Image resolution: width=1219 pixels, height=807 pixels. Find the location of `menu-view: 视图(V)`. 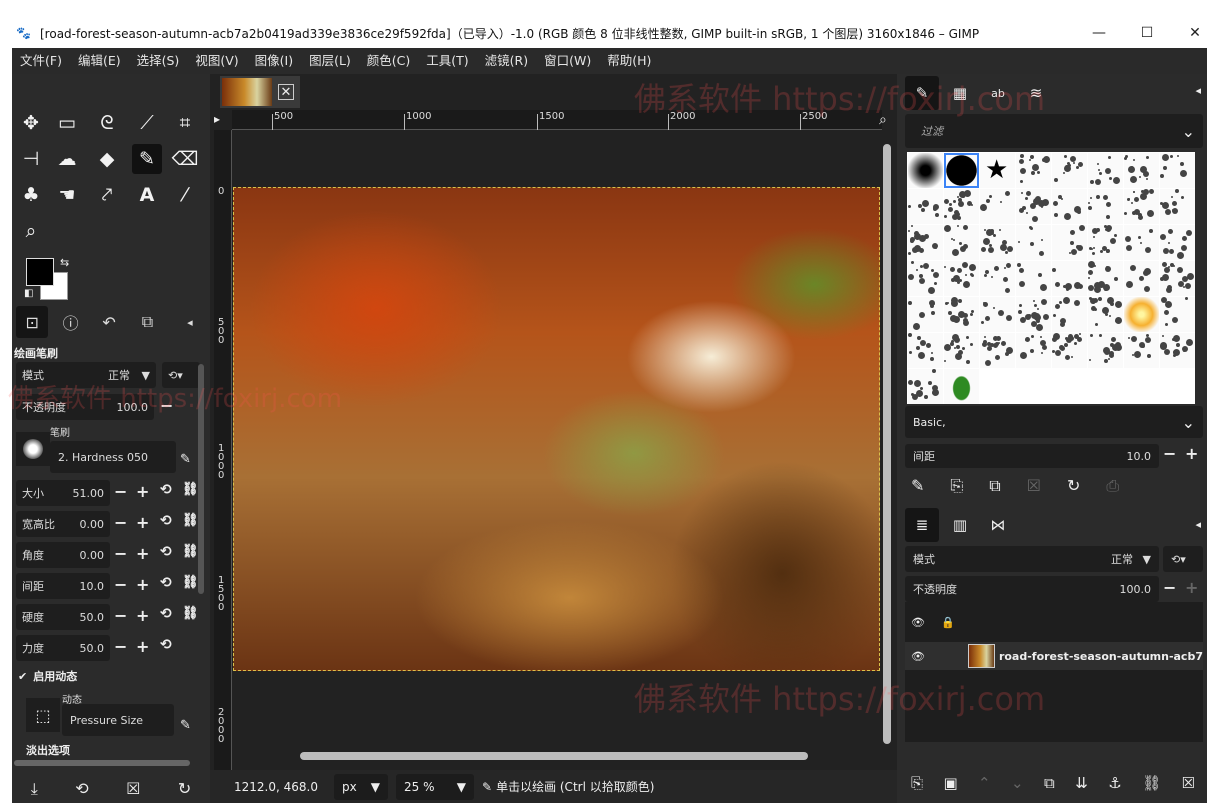

menu-view: 视图(V) is located at coordinates (216, 61).